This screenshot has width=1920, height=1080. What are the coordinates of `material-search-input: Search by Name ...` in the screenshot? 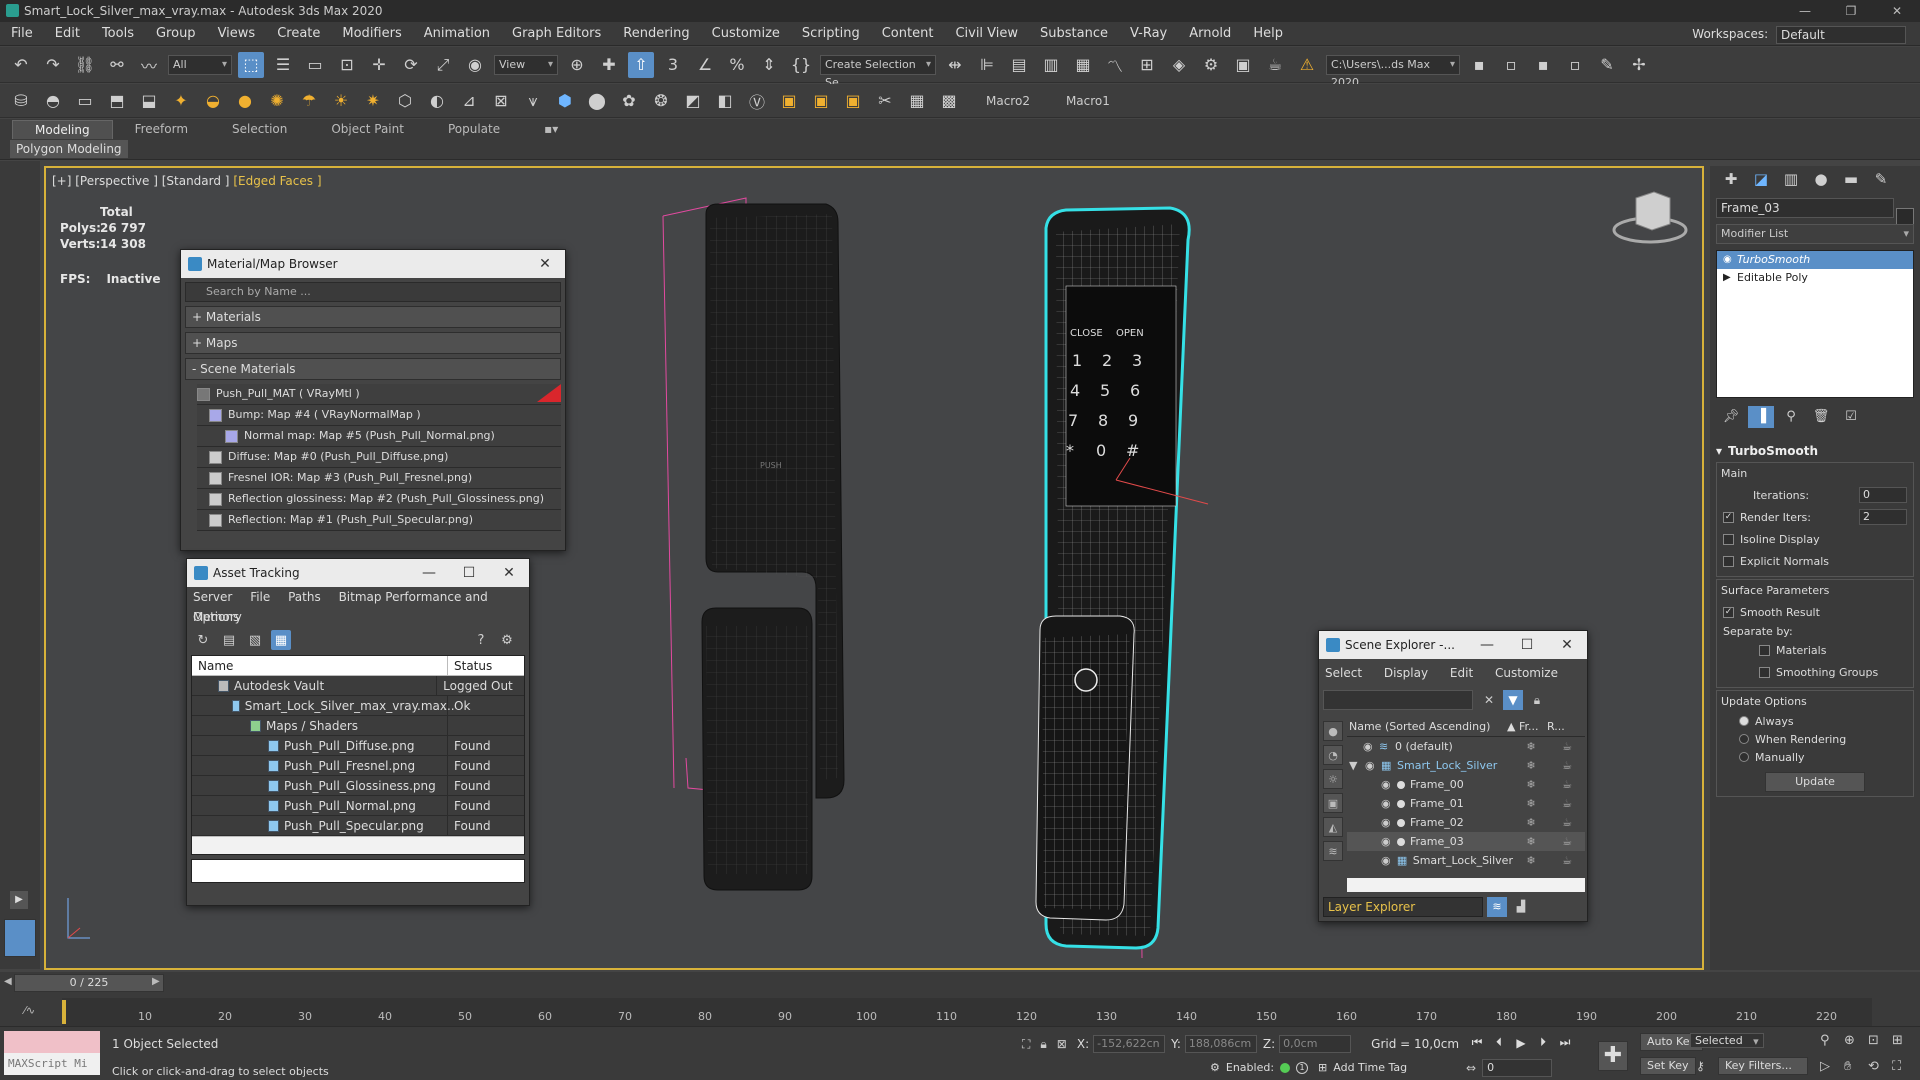 It's located at (373, 292).